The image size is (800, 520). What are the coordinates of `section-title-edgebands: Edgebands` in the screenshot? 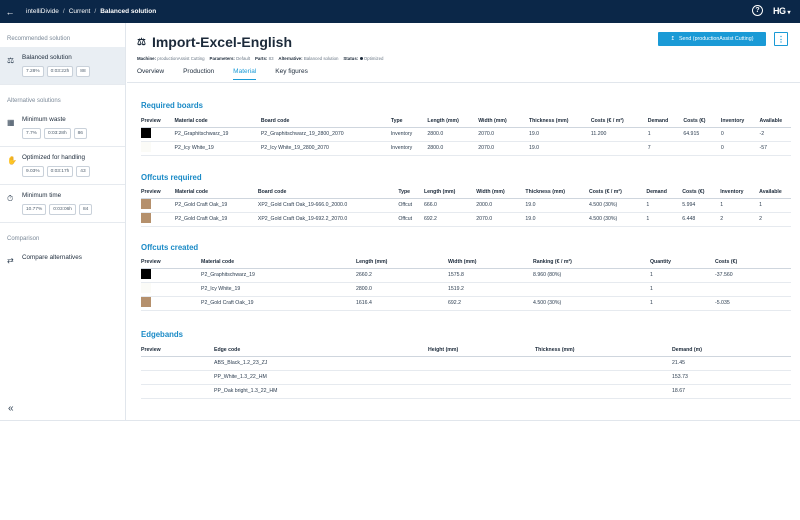 It's located at (162, 334).